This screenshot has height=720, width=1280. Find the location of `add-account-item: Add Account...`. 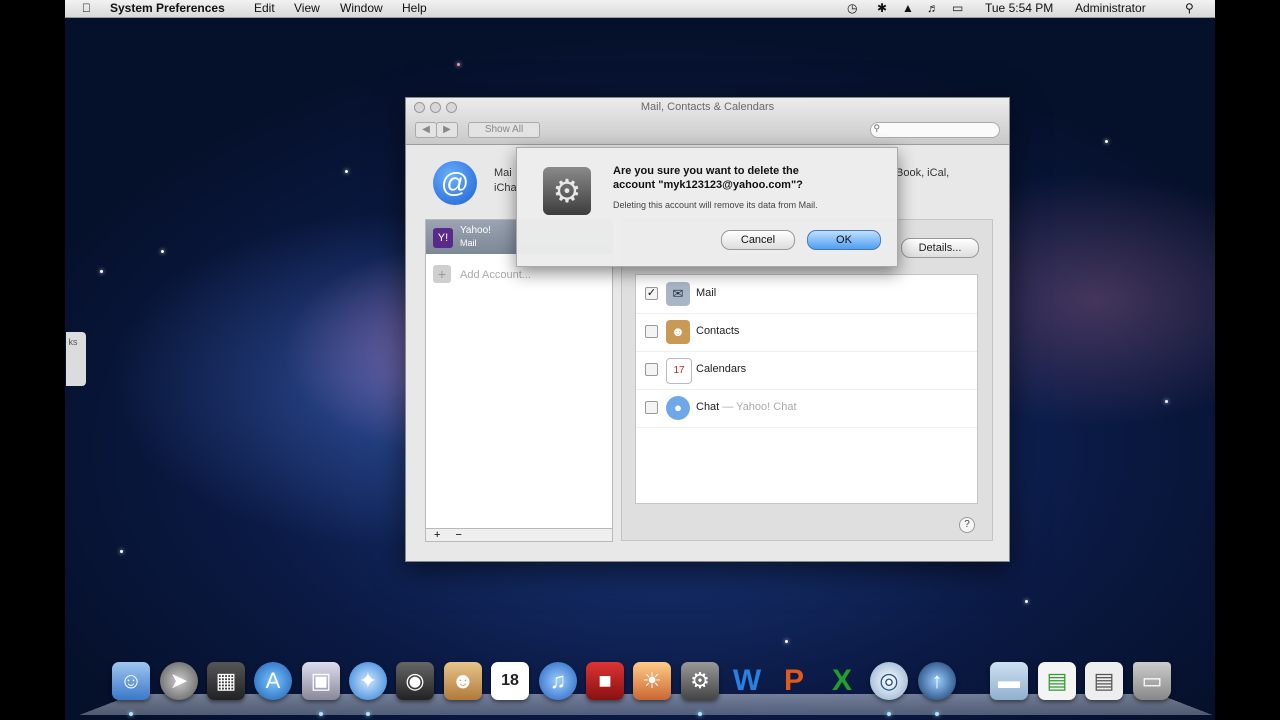

add-account-item: Add Account... is located at coordinates (495, 275).